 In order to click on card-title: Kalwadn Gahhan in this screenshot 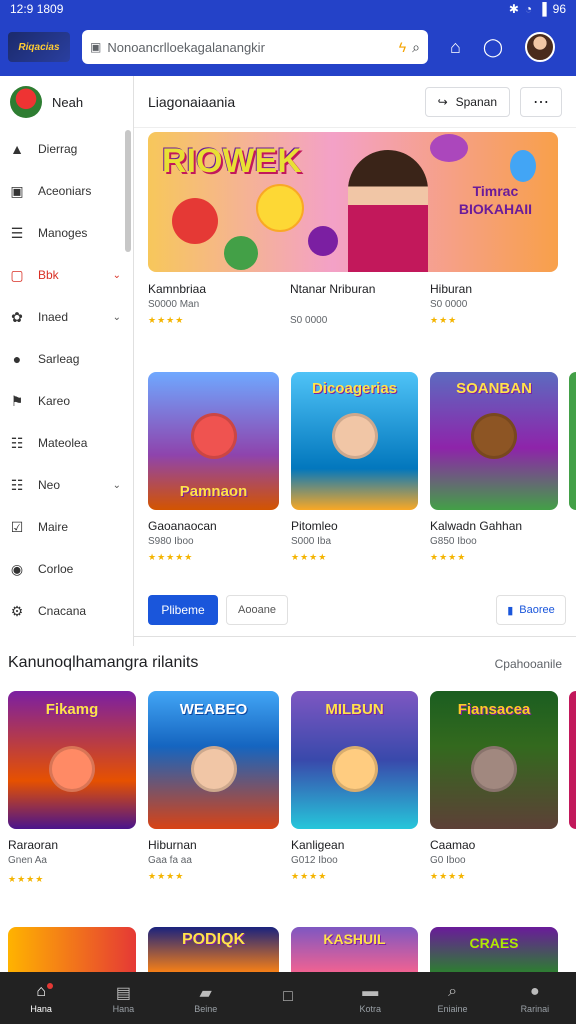, I will do `click(476, 526)`.